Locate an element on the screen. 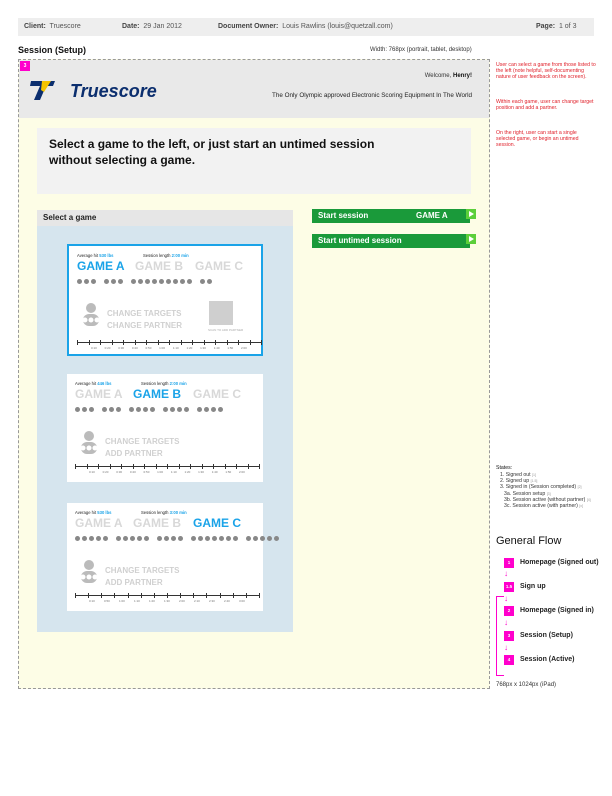 The width and height of the screenshot is (612, 796). width-note: Width: 768px (portrait, tablet, desktop) is located at coordinates (421, 50).